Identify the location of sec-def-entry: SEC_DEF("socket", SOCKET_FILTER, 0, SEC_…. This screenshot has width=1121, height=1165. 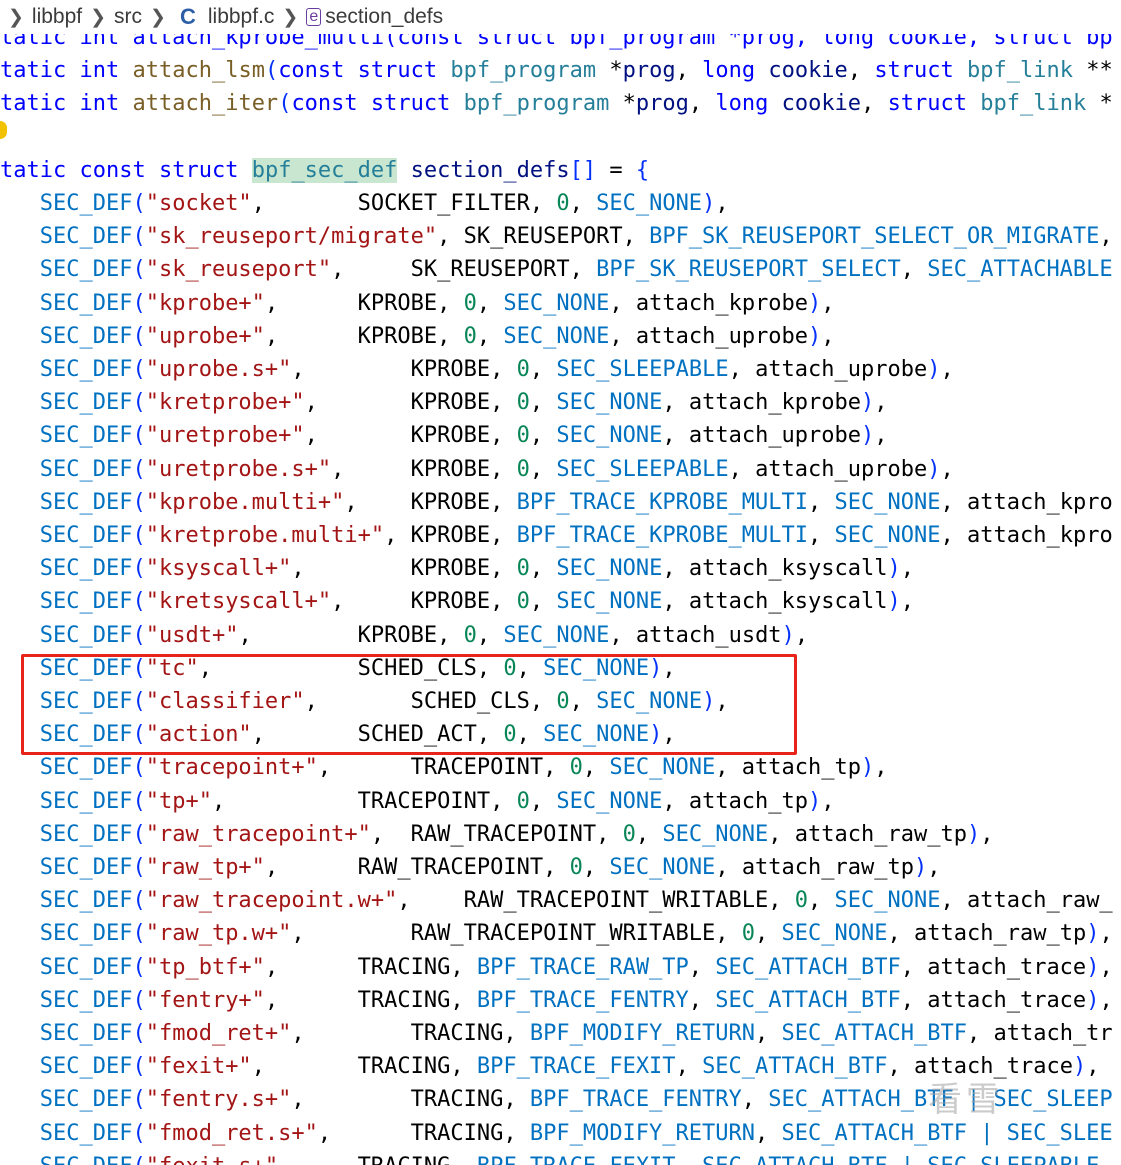
(364, 203).